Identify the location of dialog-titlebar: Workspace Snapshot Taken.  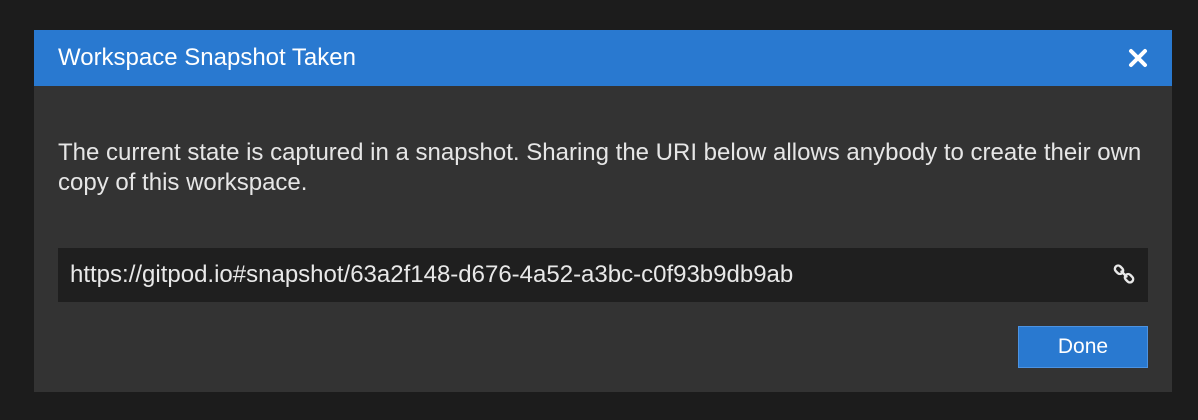
(603, 58).